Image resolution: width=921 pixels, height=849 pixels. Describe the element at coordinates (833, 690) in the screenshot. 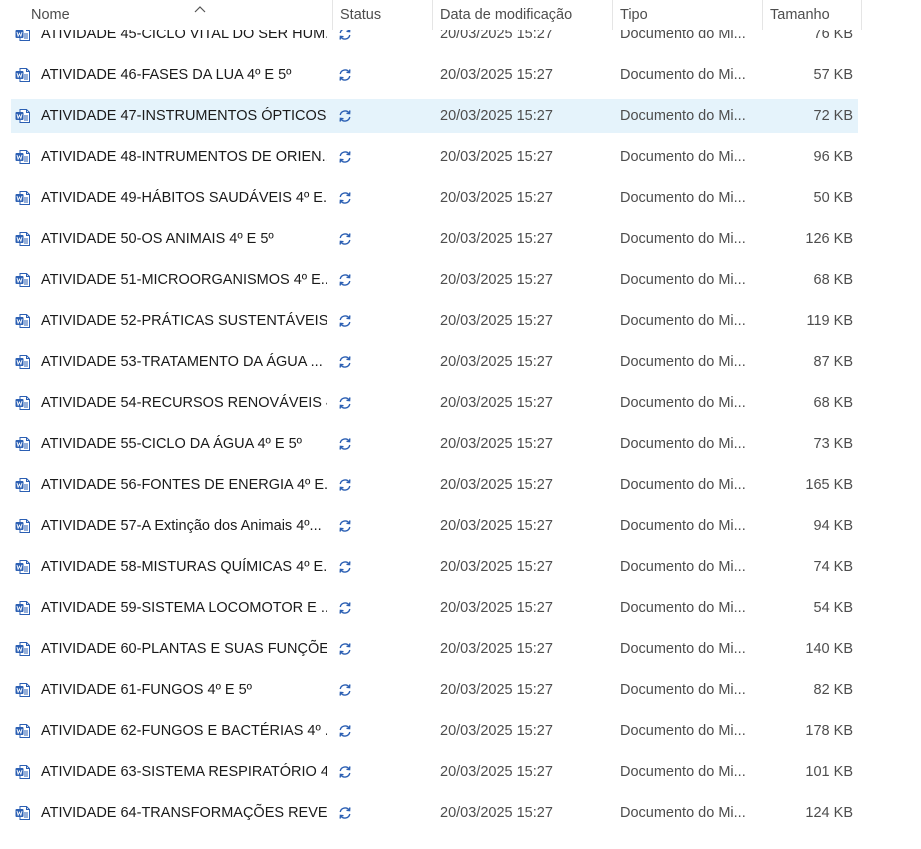

I see `file-size: 82 KB` at that location.